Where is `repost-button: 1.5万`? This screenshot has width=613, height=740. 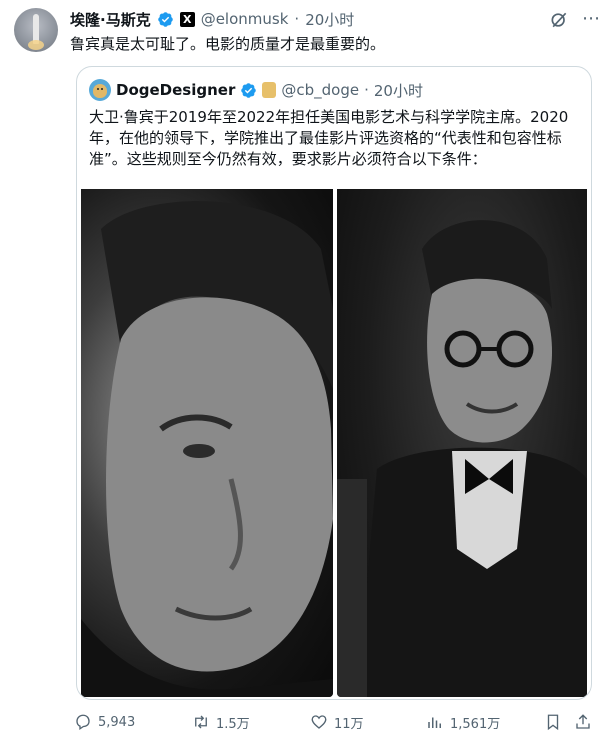 repost-button: 1.5万 is located at coordinates (221, 722).